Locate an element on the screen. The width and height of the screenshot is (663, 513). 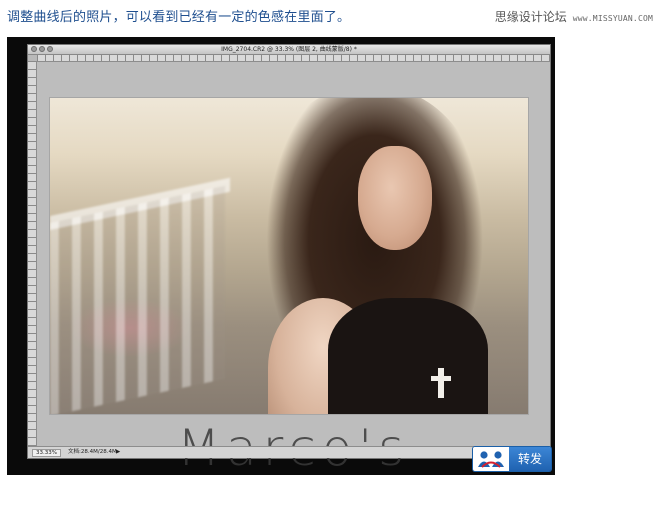
status-menu-arrow-icon: ▶ is located at coordinates (118, 452).